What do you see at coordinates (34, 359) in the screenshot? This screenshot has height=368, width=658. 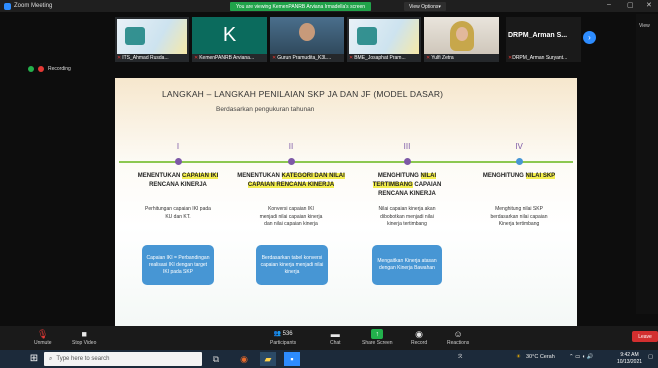 I see `windows-start-icon: ⊞` at bounding box center [34, 359].